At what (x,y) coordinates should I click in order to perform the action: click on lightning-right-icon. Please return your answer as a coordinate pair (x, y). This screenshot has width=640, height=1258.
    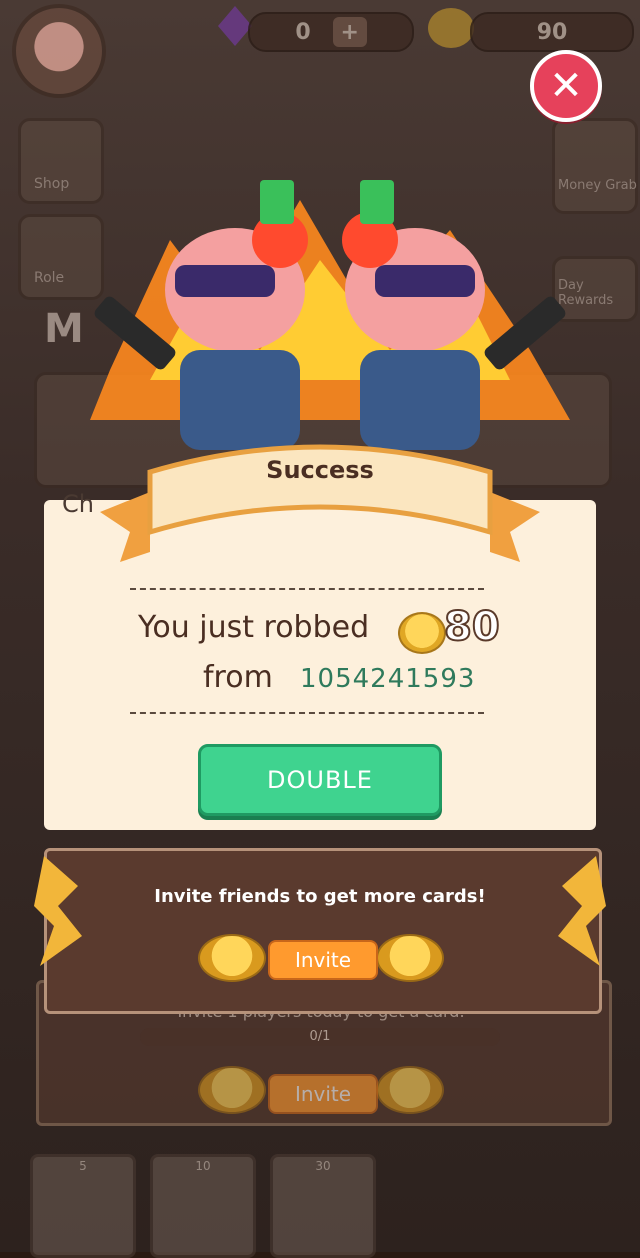
    Looking at the image, I should click on (582, 911).